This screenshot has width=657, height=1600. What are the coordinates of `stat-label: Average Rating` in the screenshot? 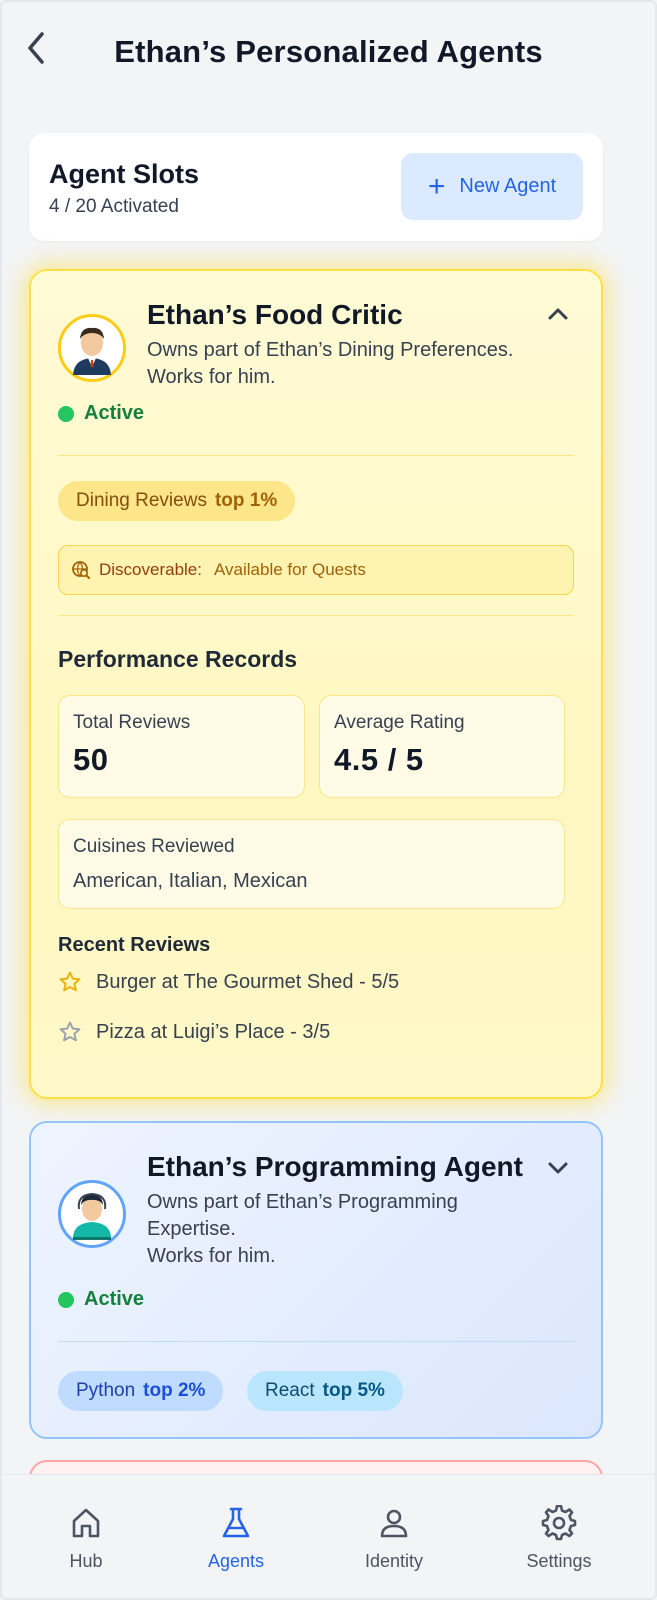 It's located at (399, 722).